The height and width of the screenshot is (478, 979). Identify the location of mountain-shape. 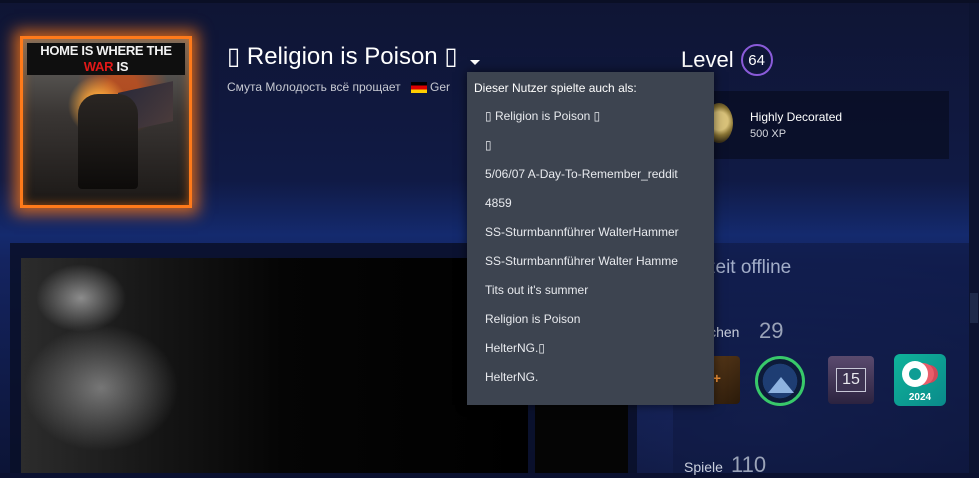
(781, 385).